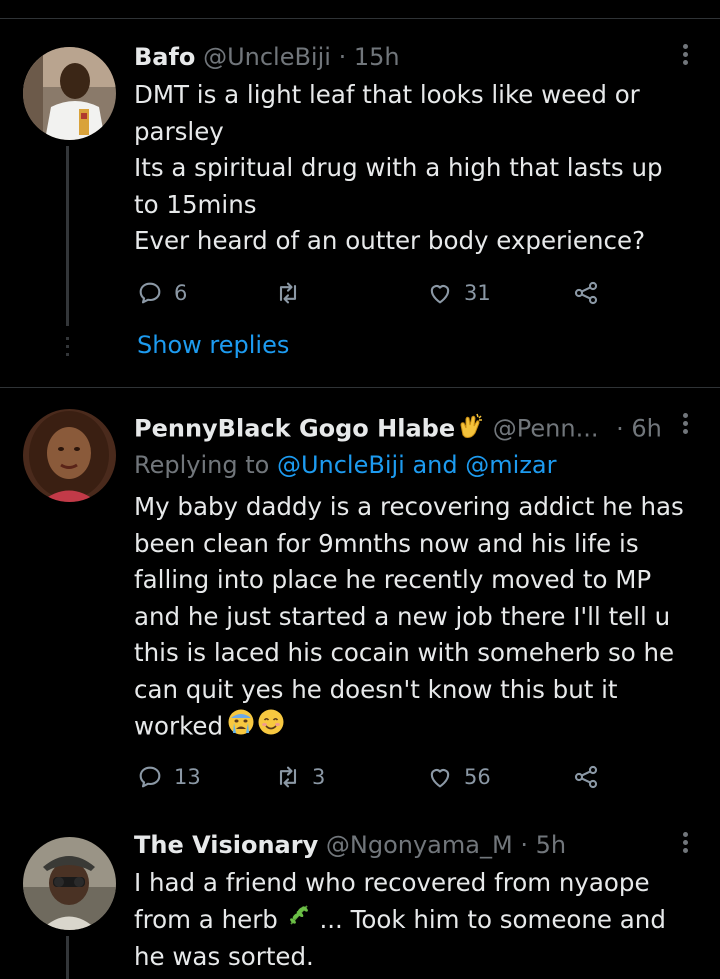 Image resolution: width=720 pixels, height=979 pixels. I want to click on retweet-count: 3, so click(319, 777).